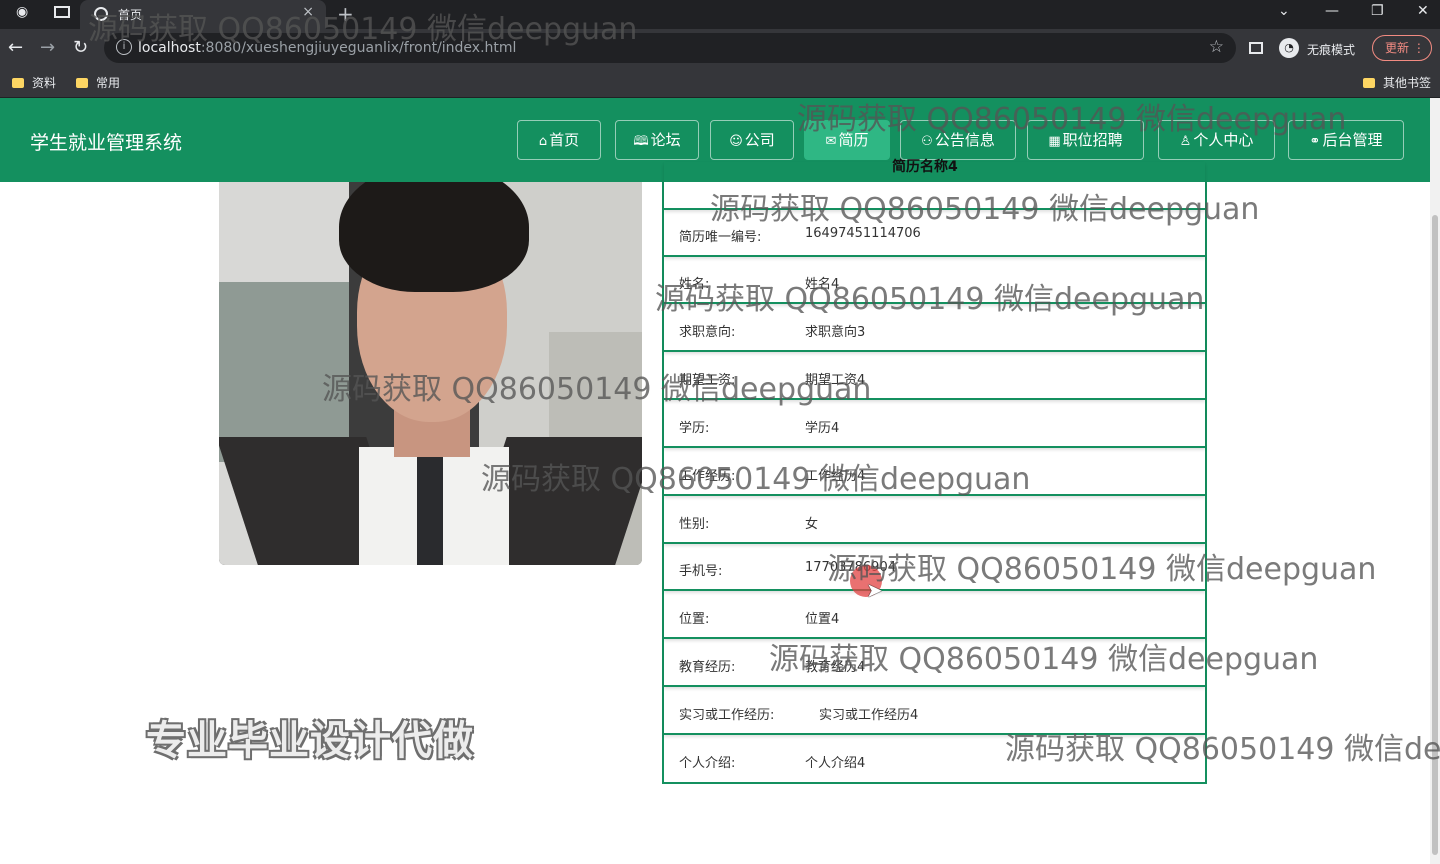 The image size is (1440, 864). Describe the element at coordinates (34, 82) in the screenshot. I see `bookmark-folder-ziliao: 资料` at that location.